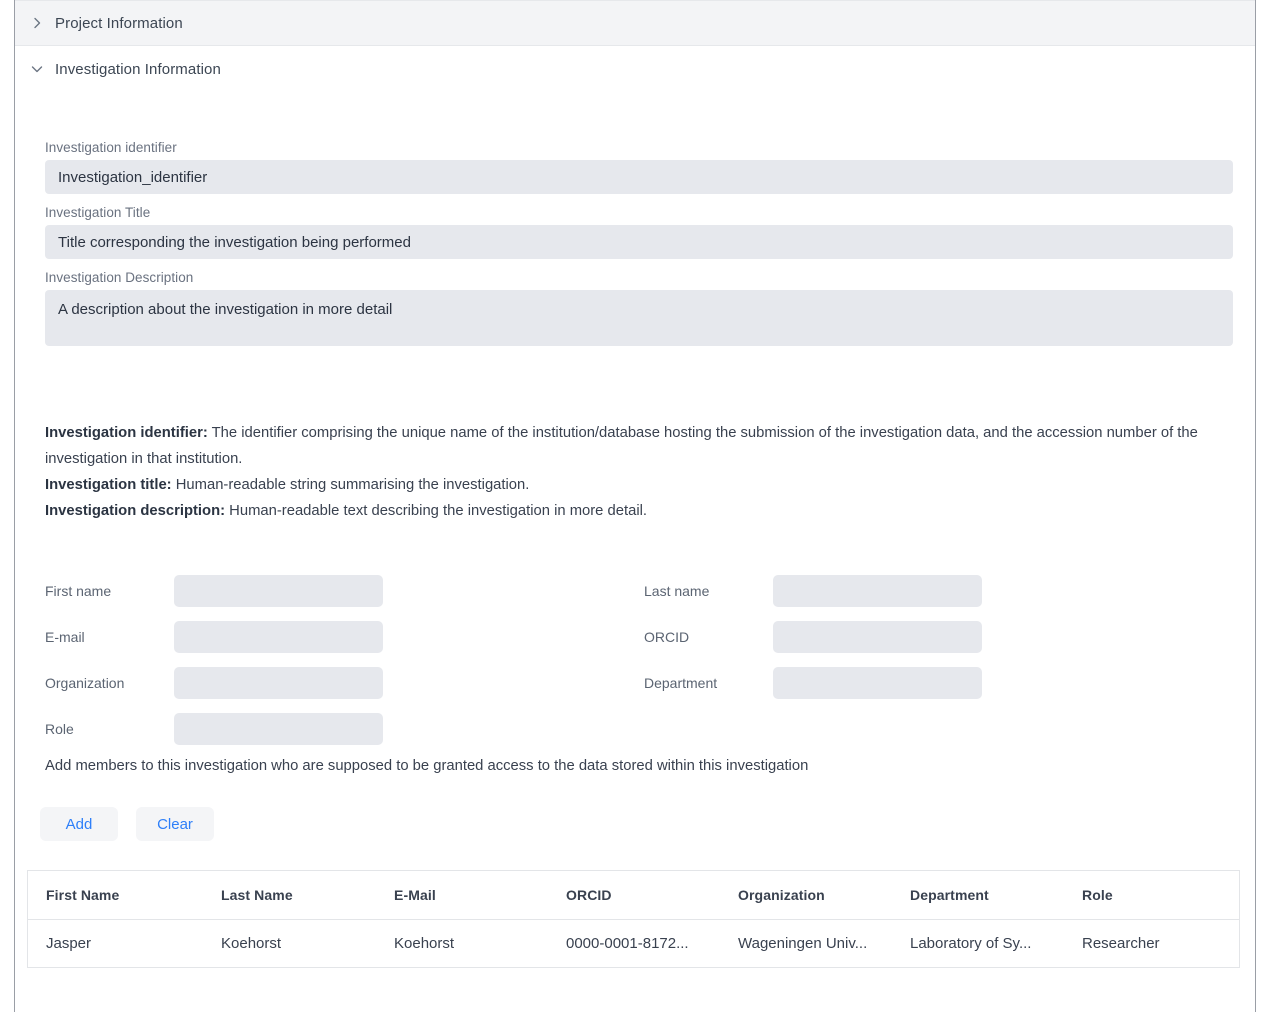  What do you see at coordinates (37, 23) in the screenshot?
I see `chevron-right-icon` at bounding box center [37, 23].